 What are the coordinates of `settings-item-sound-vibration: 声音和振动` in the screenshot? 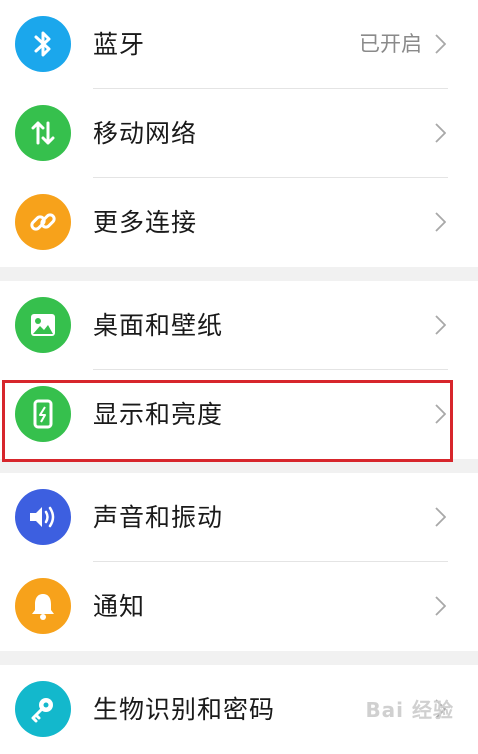 It's located at (239, 517).